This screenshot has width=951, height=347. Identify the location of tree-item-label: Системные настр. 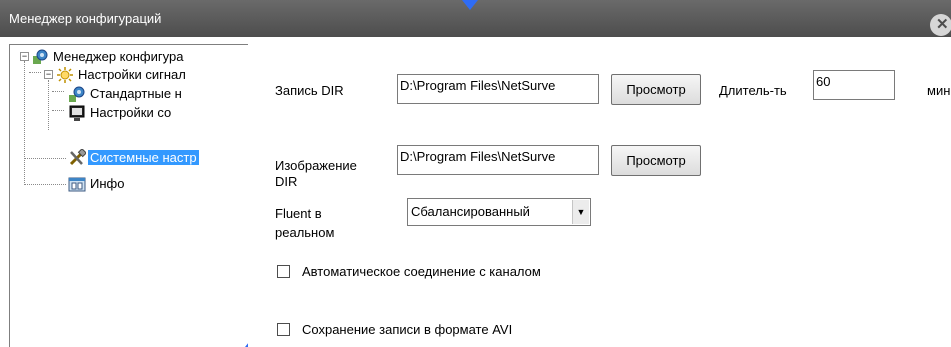
(143, 157).